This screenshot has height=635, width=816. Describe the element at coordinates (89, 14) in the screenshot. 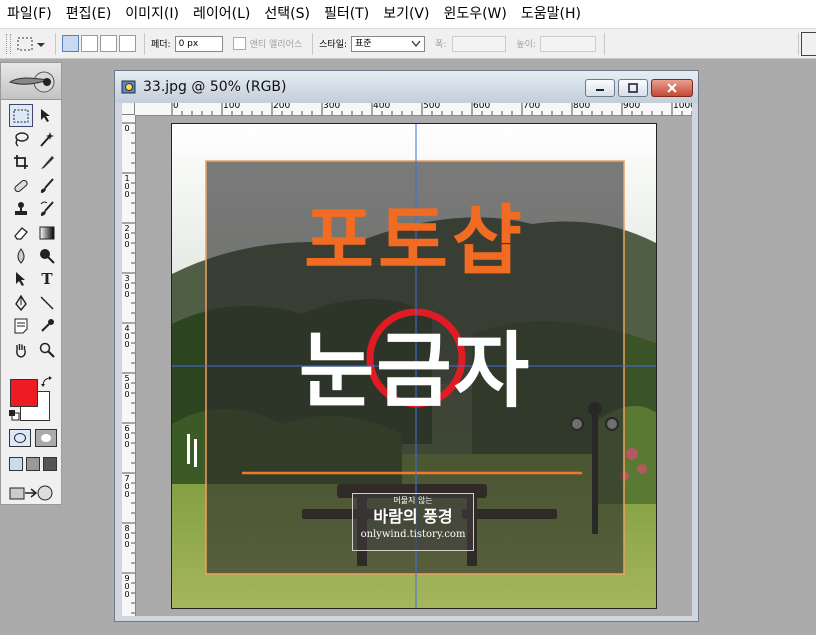

I see `menu-edit: 편집(E)` at that location.